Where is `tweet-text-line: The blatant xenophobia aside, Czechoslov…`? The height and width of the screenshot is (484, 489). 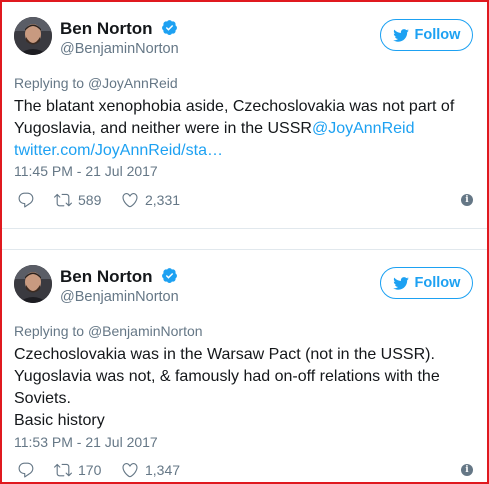
tweet-text-line: The blatant xenophobia aside, Czechoslov… is located at coordinates (234, 106).